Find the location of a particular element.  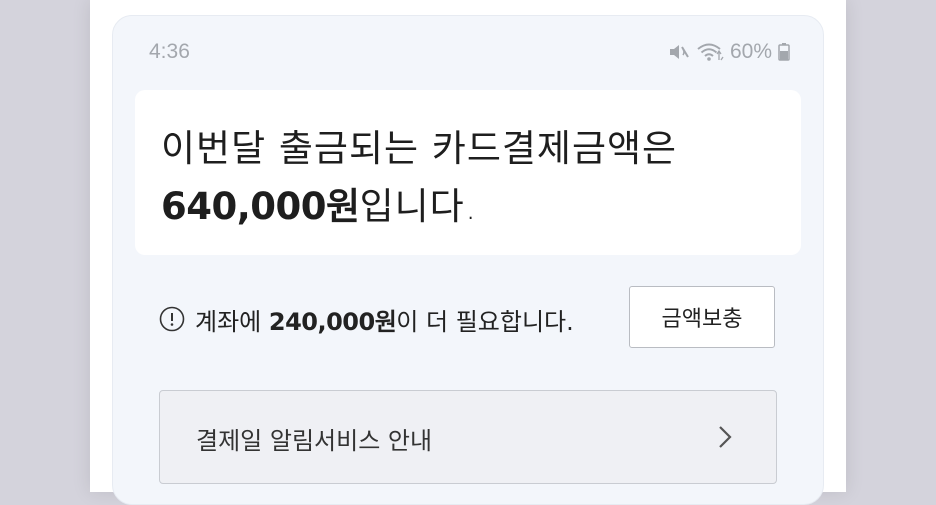

mute-icon is located at coordinates (679, 52).